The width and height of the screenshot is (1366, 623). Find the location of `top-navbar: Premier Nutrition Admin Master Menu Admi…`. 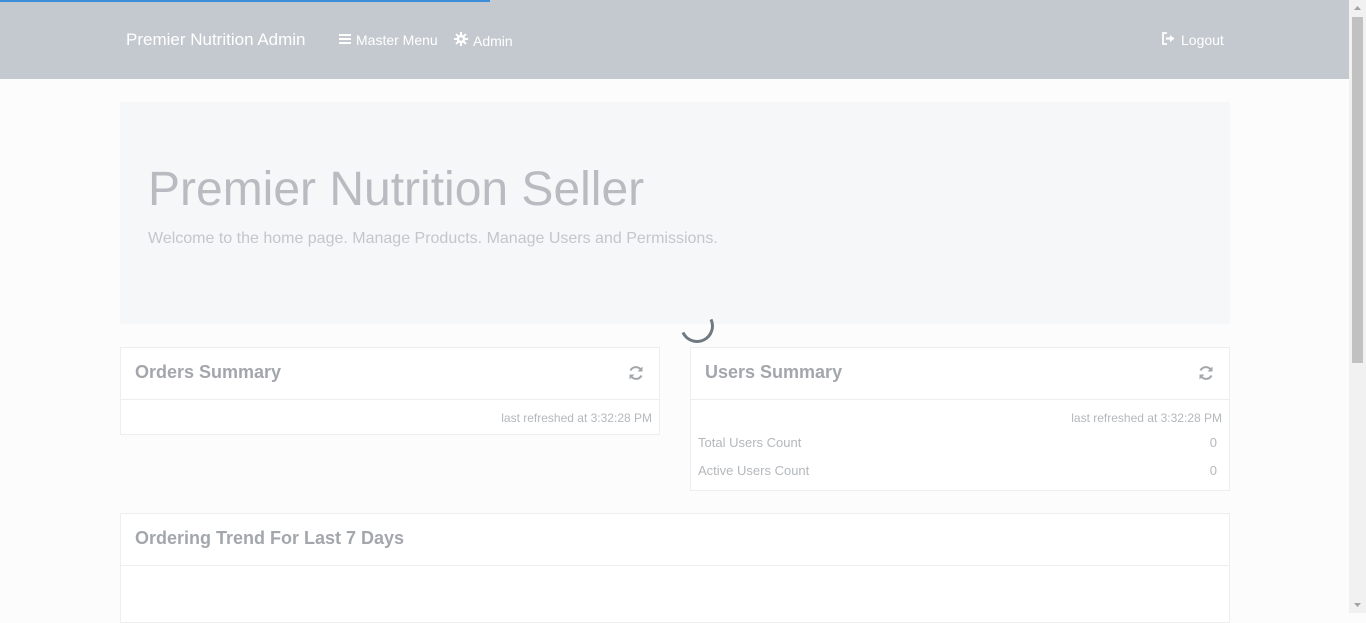

top-navbar: Premier Nutrition Admin Master Menu Admi… is located at coordinates (674, 39).